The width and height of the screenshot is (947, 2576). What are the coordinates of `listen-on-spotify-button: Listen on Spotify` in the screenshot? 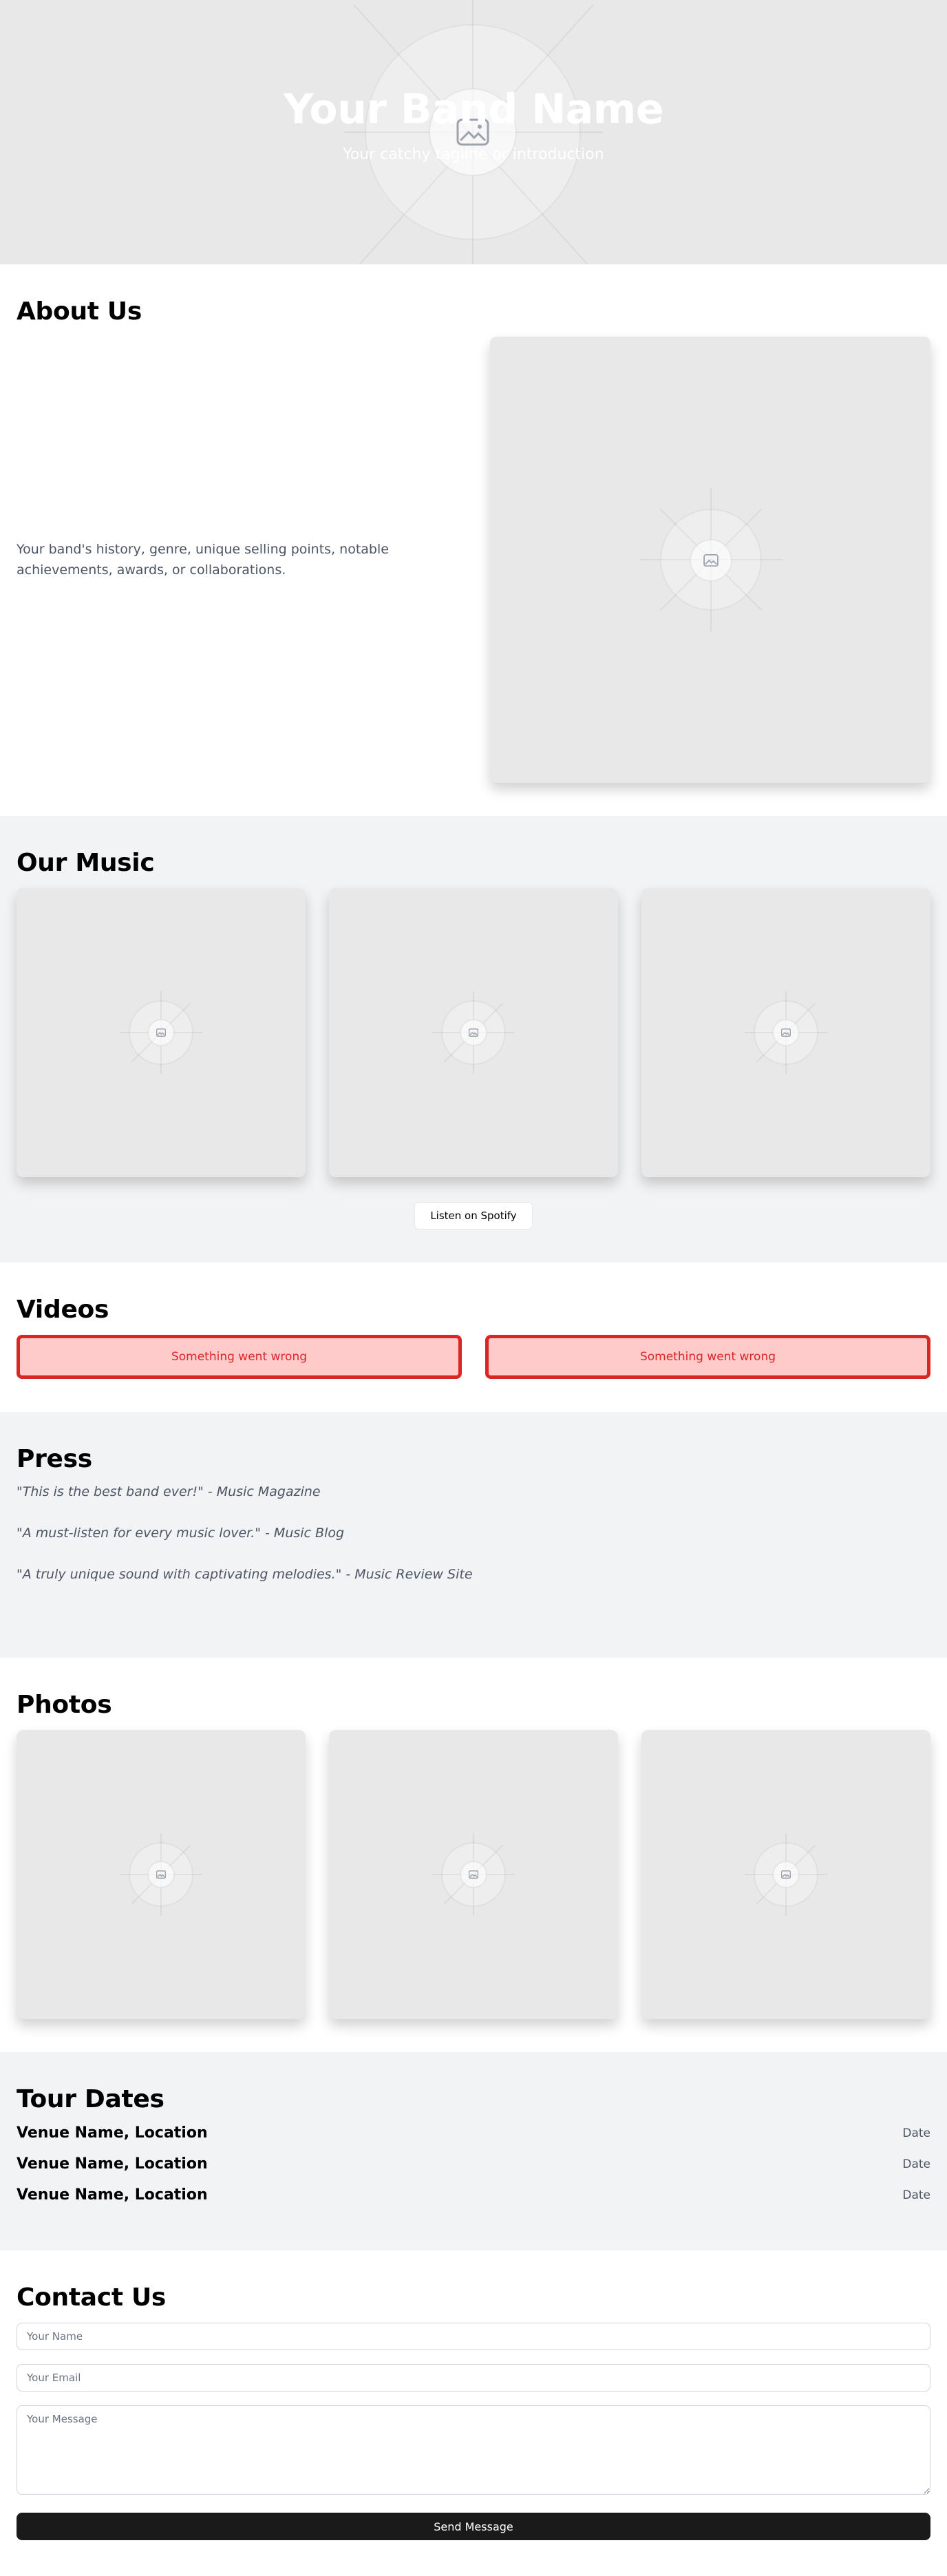 It's located at (473, 1215).